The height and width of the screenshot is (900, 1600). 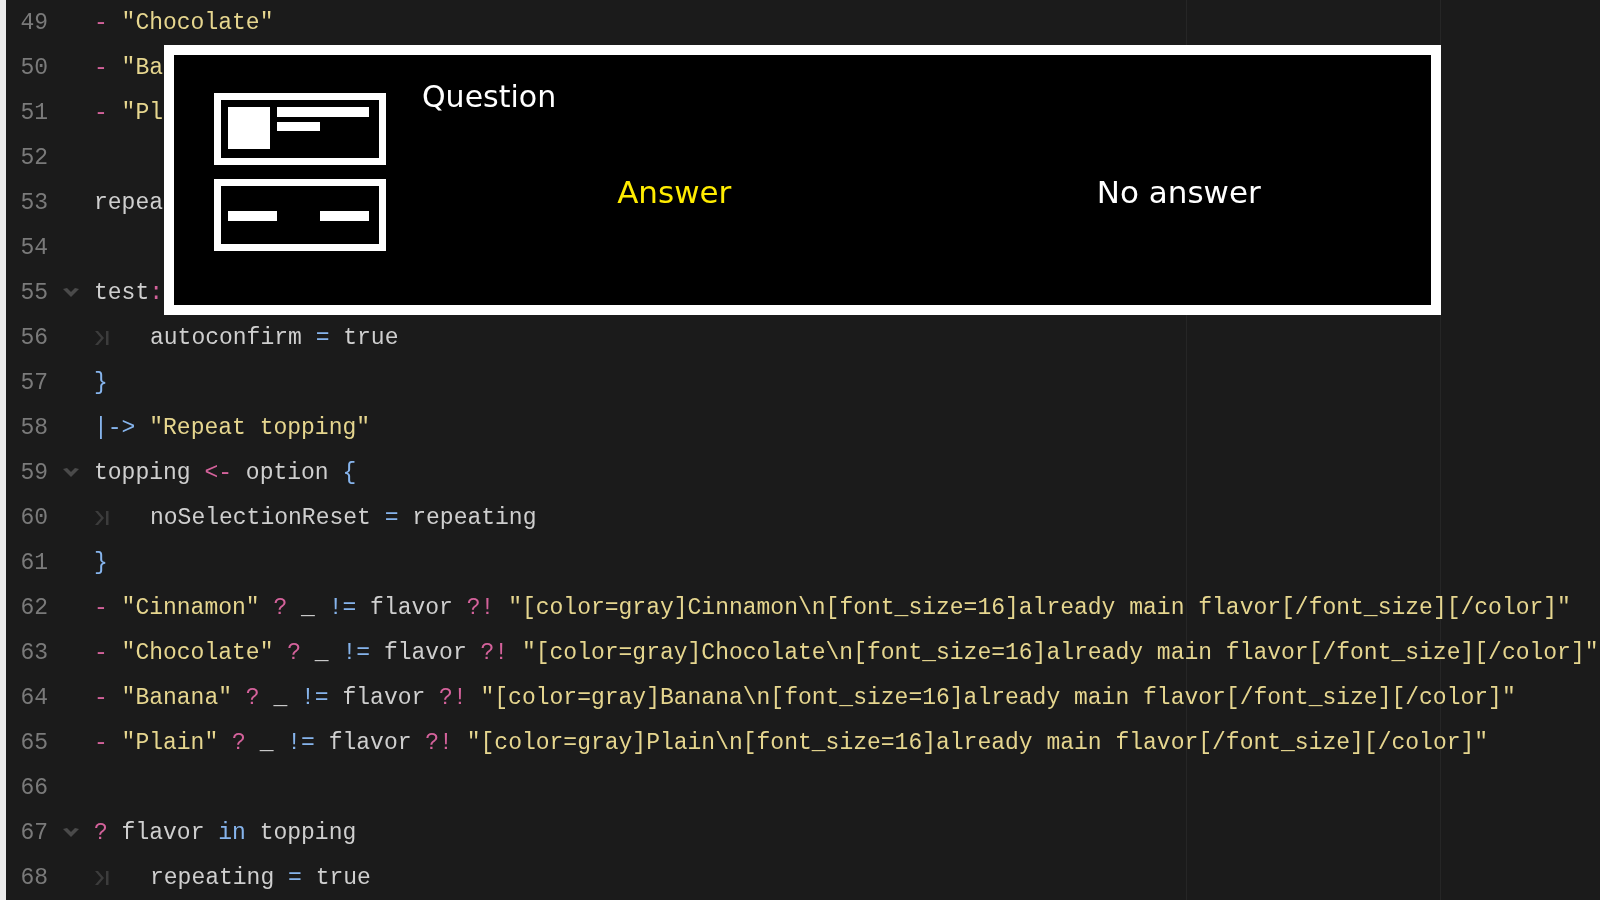 I want to click on line-number: 51, so click(x=33, y=112).